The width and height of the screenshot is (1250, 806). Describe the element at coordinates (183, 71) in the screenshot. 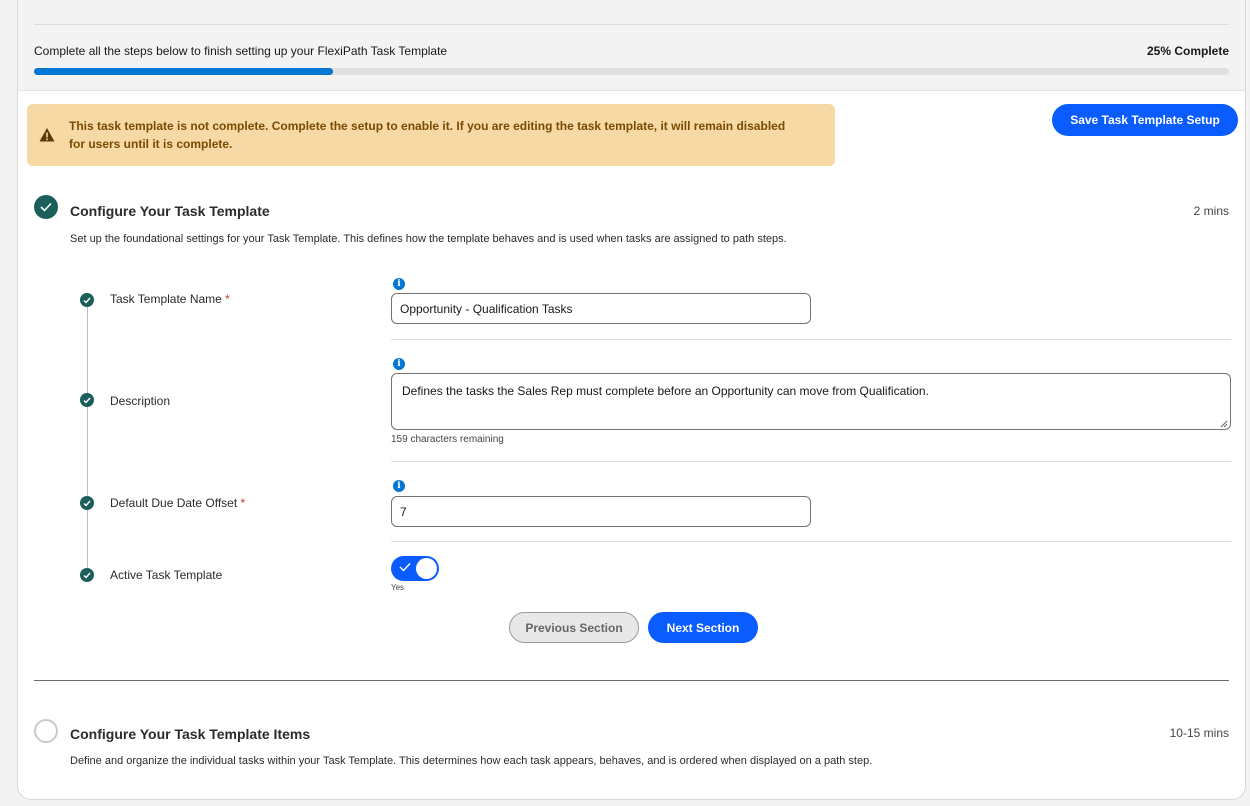

I see `progress-bar-fill` at that location.